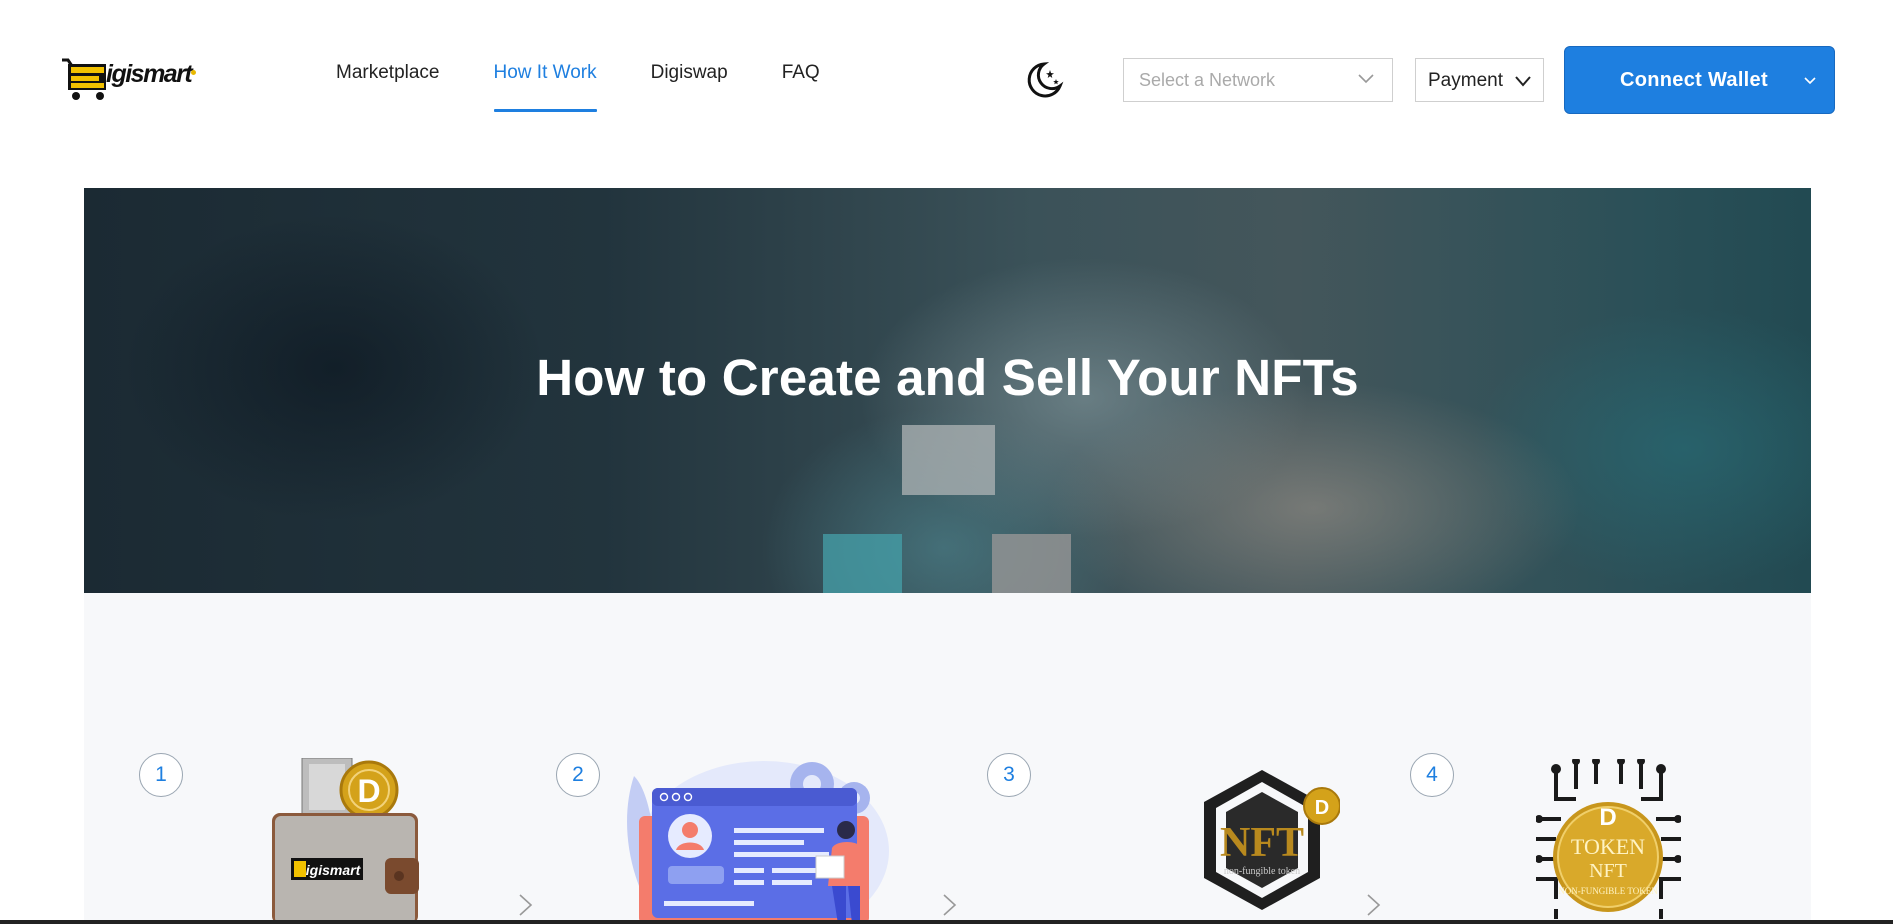 Image resolution: width=1893 pixels, height=924 pixels. I want to click on site-logo: igismart, so click(130, 76).